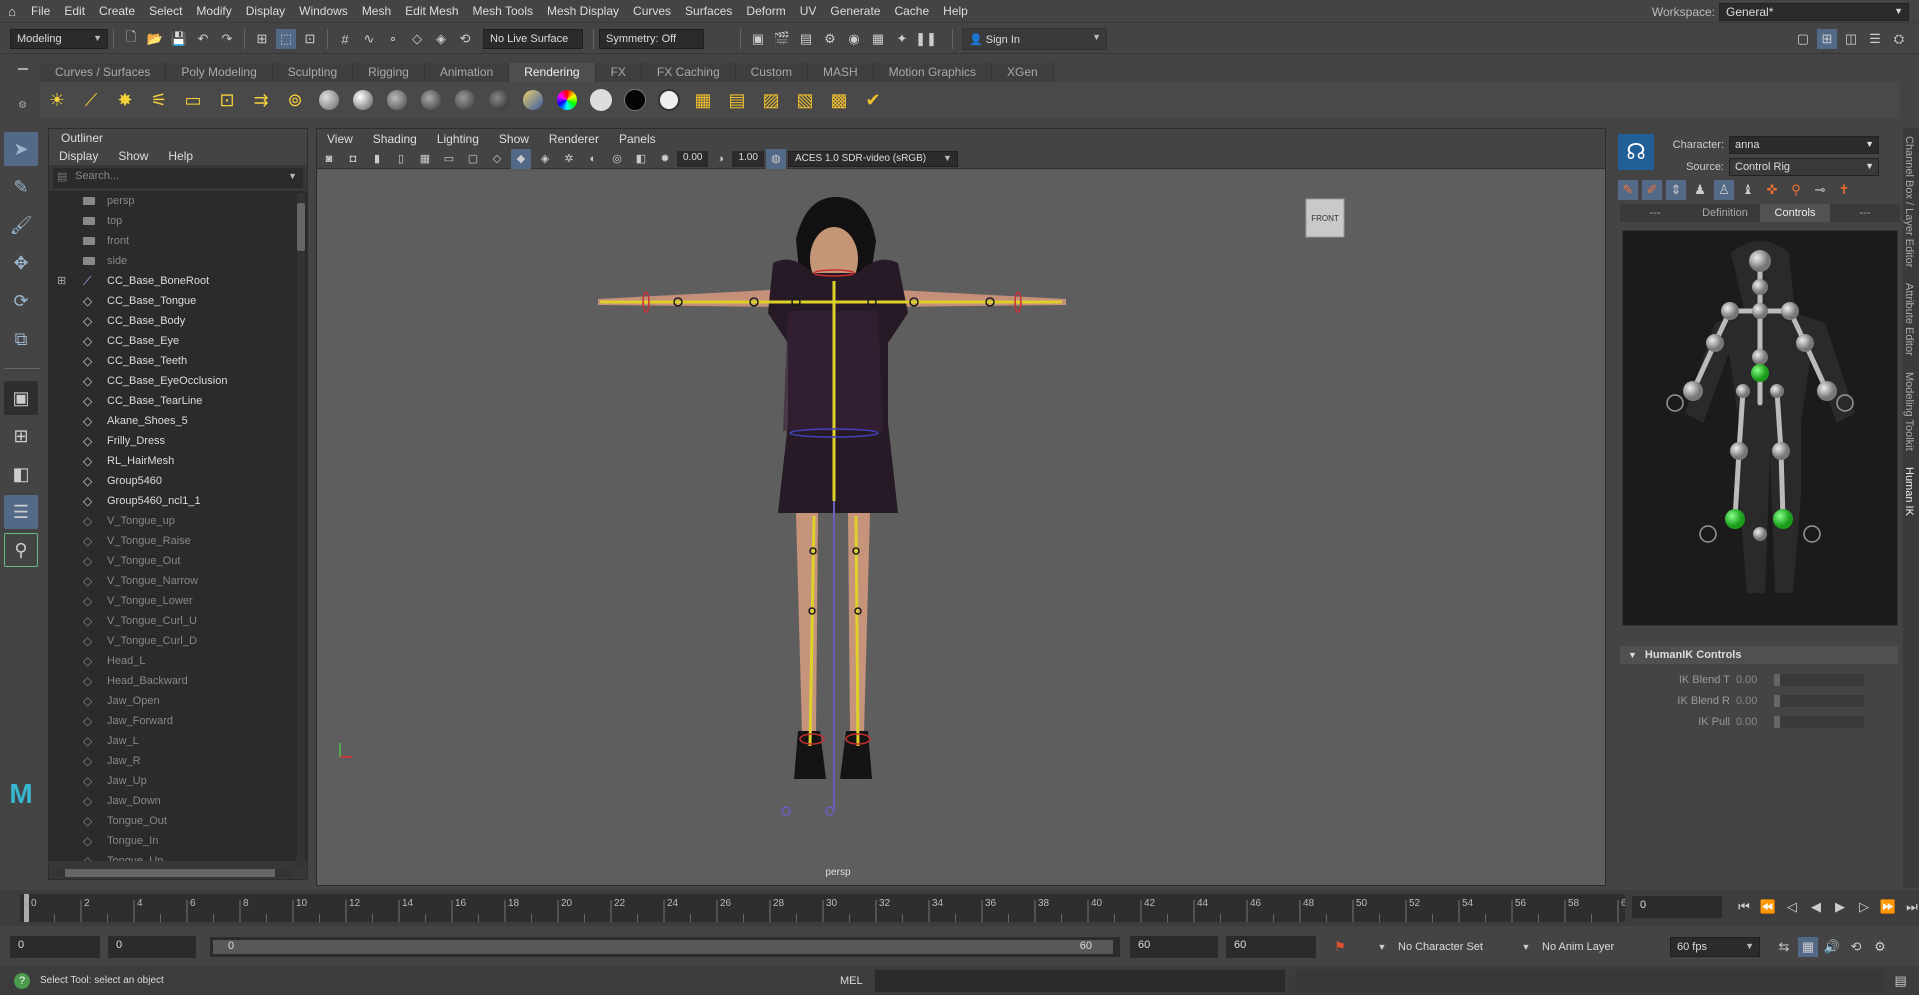 Image resolution: width=1919 pixels, height=995 pixels. What do you see at coordinates (78, 156) in the screenshot?
I see `outliner-menu-display: Display` at bounding box center [78, 156].